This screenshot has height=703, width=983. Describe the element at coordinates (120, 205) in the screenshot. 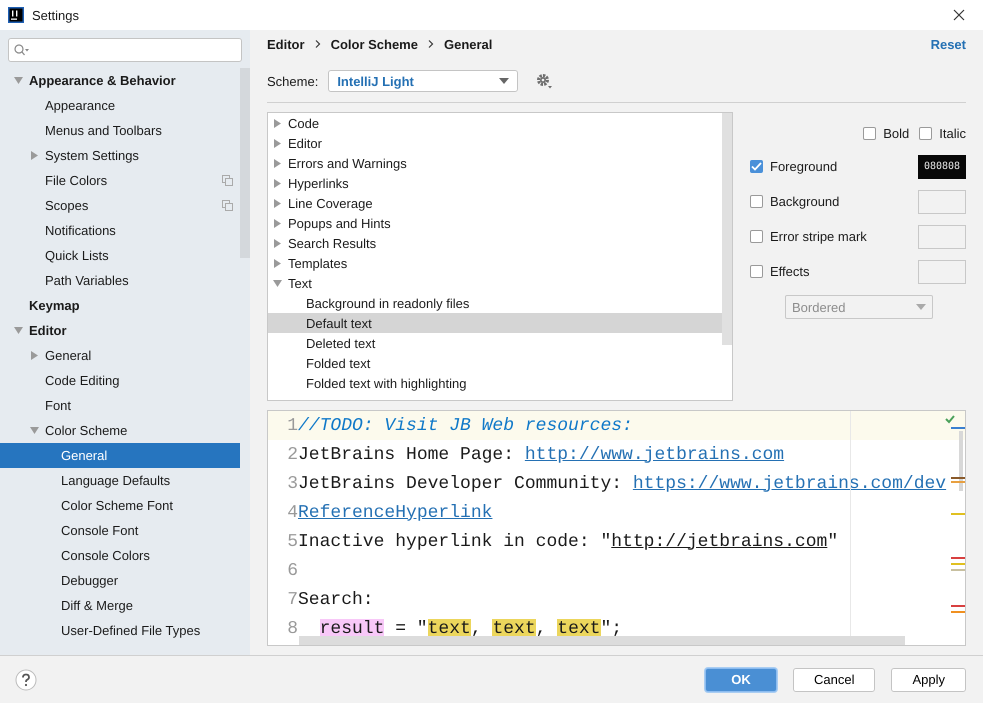

I see `sidebar-item: Scopes` at that location.